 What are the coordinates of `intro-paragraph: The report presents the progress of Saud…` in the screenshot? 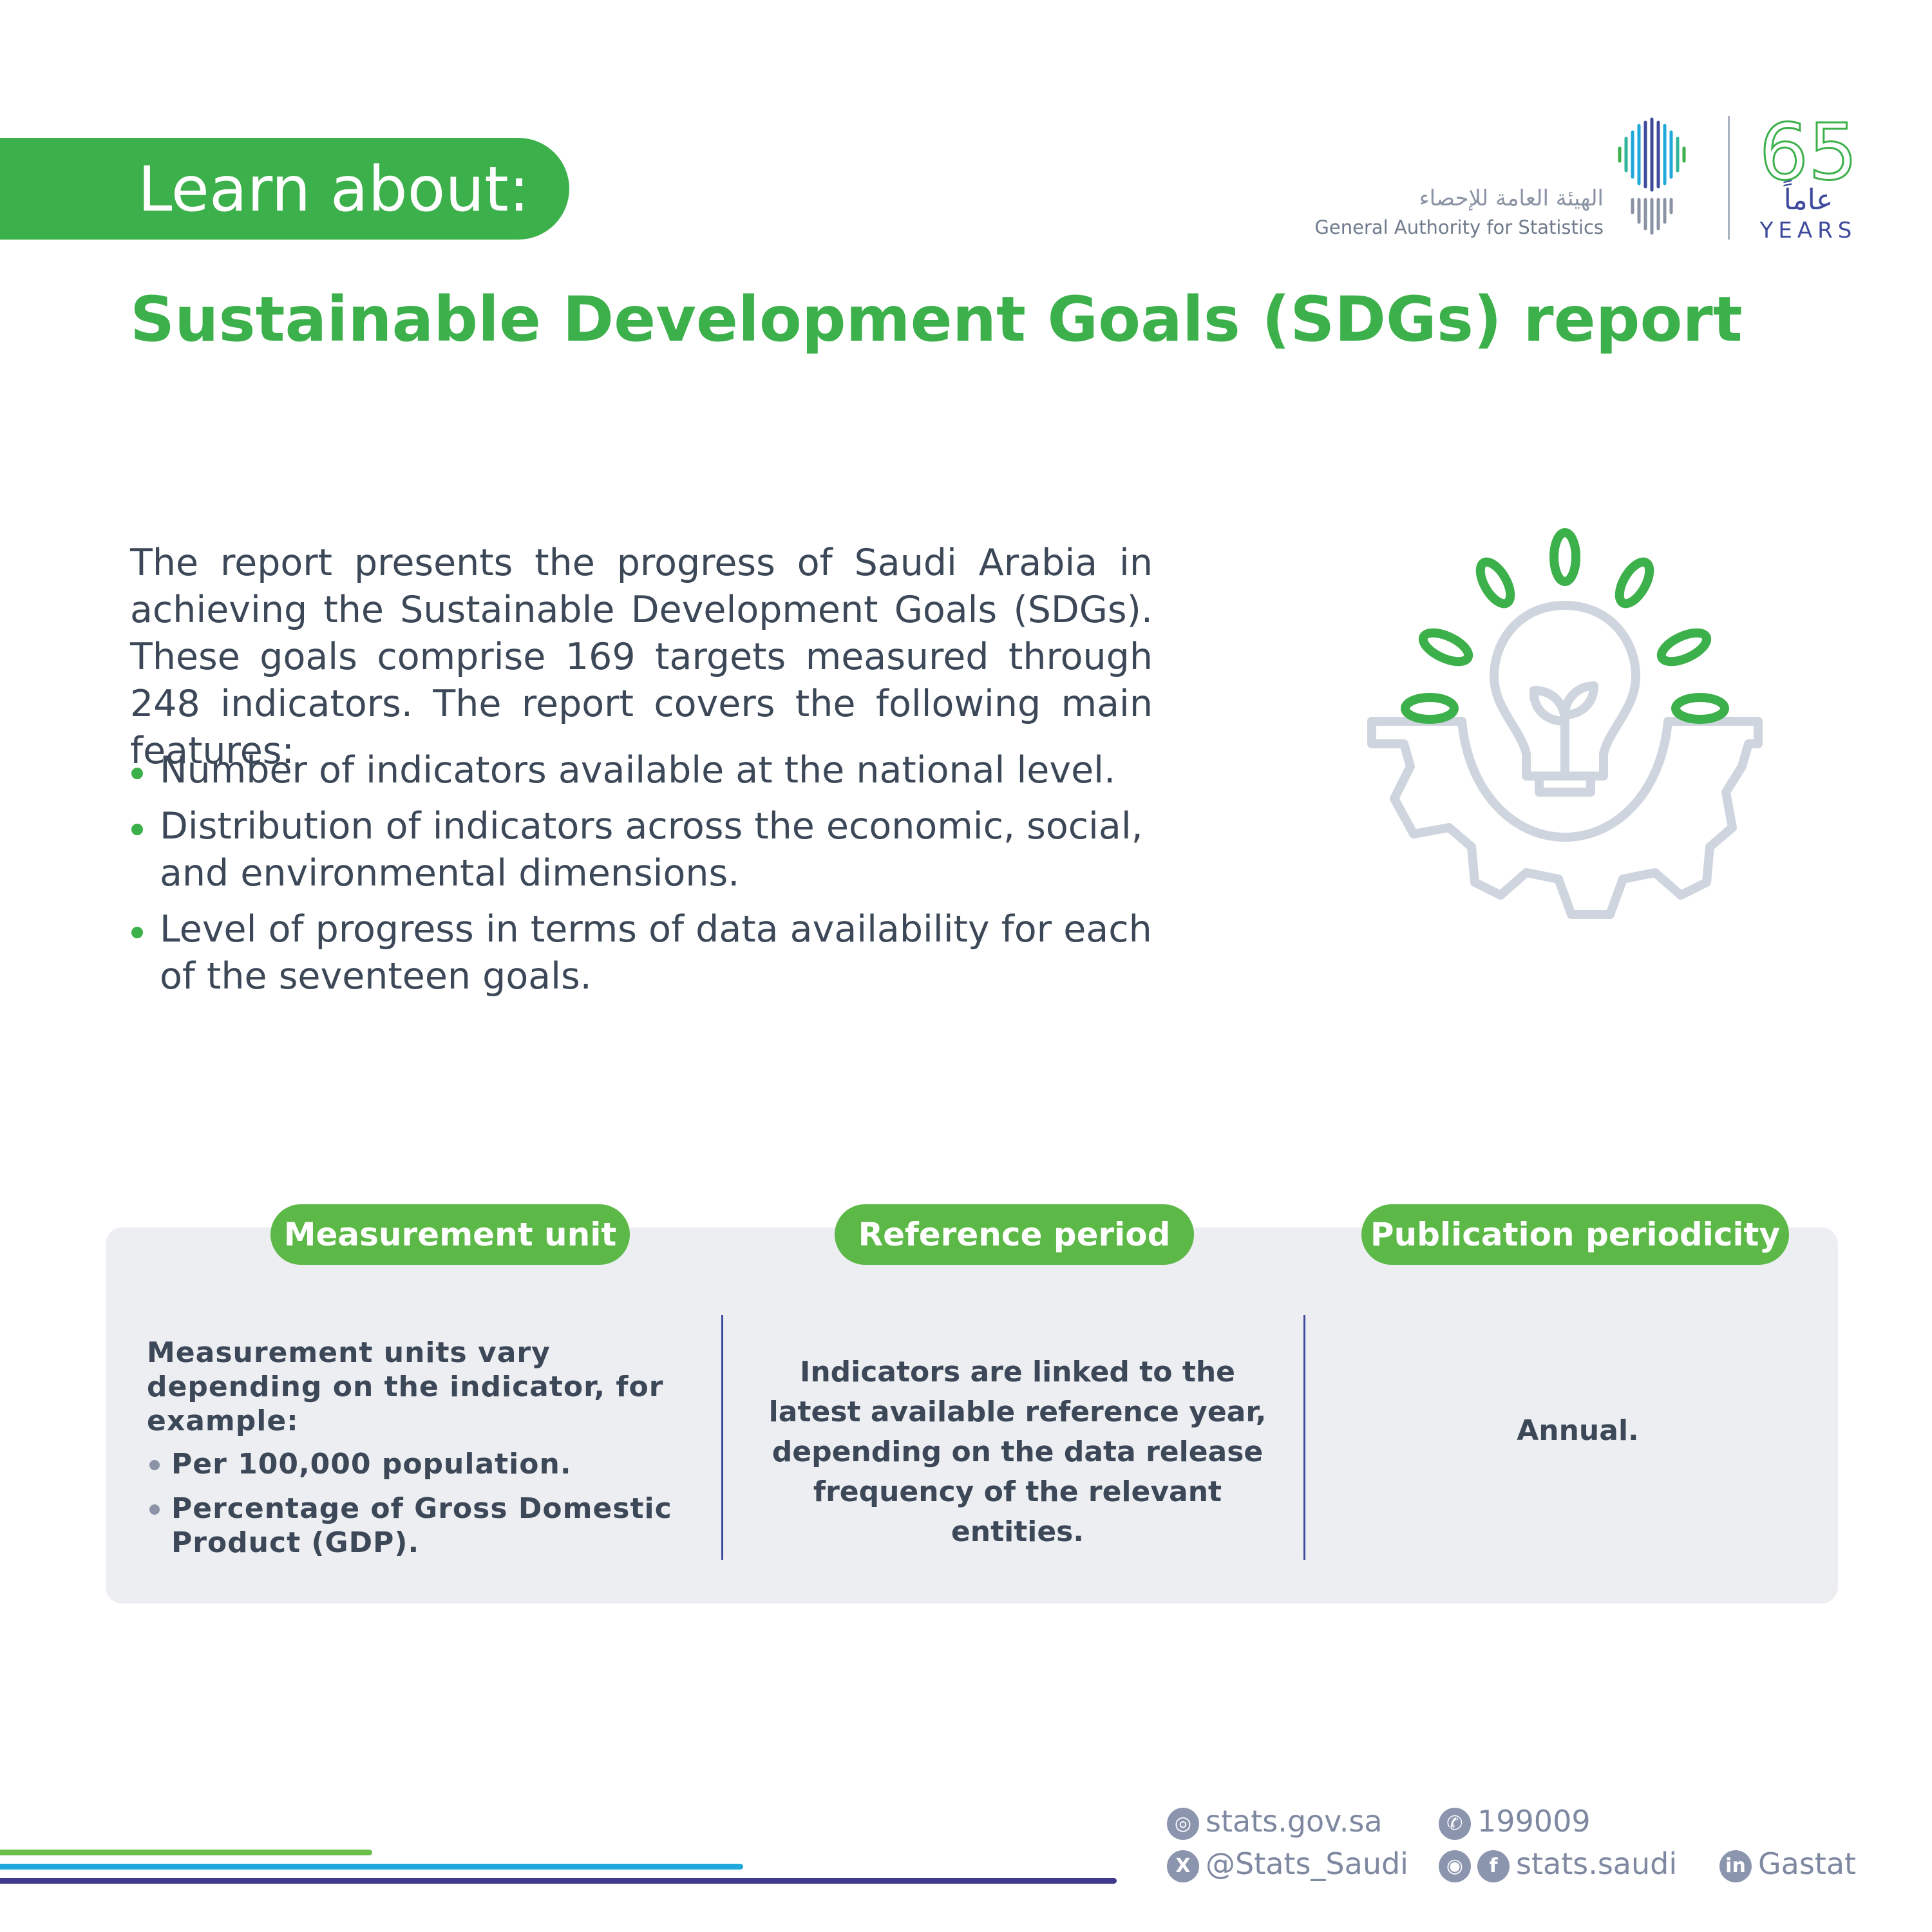 It's located at (641, 657).